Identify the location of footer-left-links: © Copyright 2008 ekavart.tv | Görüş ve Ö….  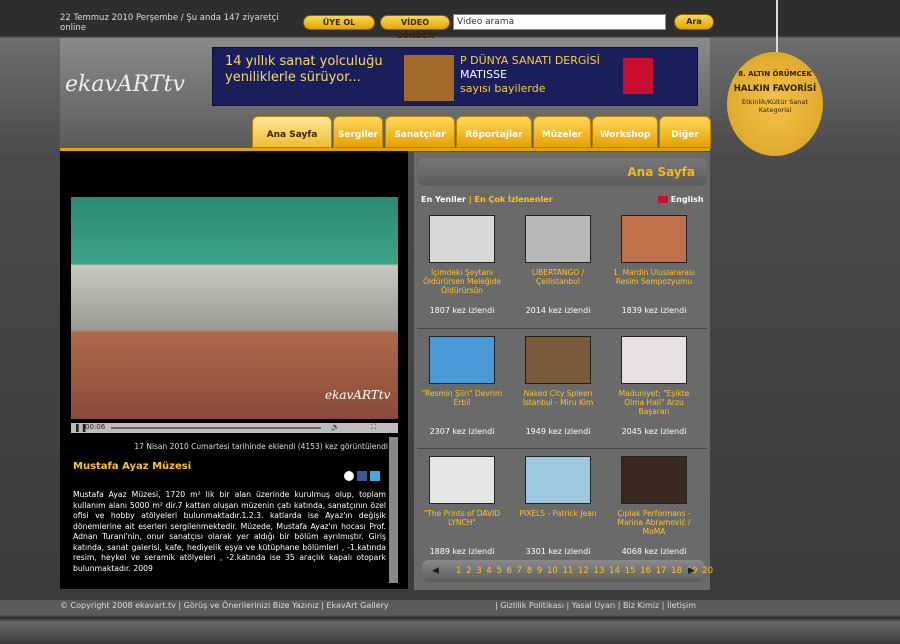
(224, 605).